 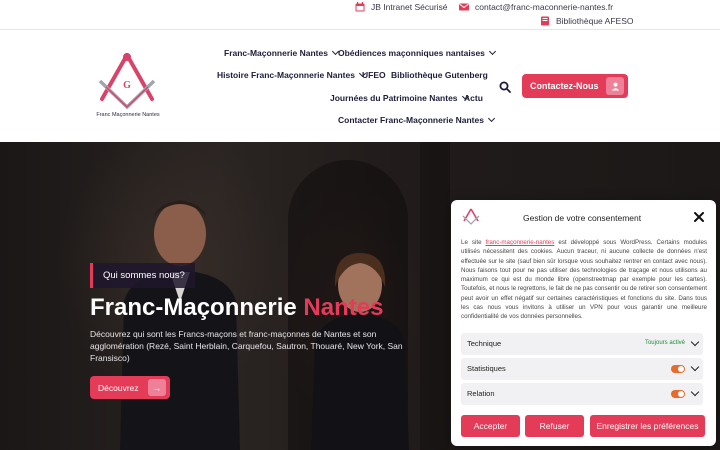 I want to click on arrow-right-icon: →, so click(x=157, y=387).